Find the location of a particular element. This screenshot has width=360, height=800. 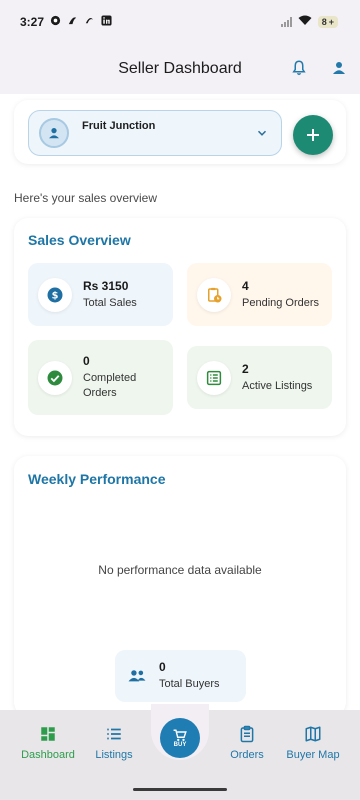

page-title: Seller Dashboard is located at coordinates (180, 68).